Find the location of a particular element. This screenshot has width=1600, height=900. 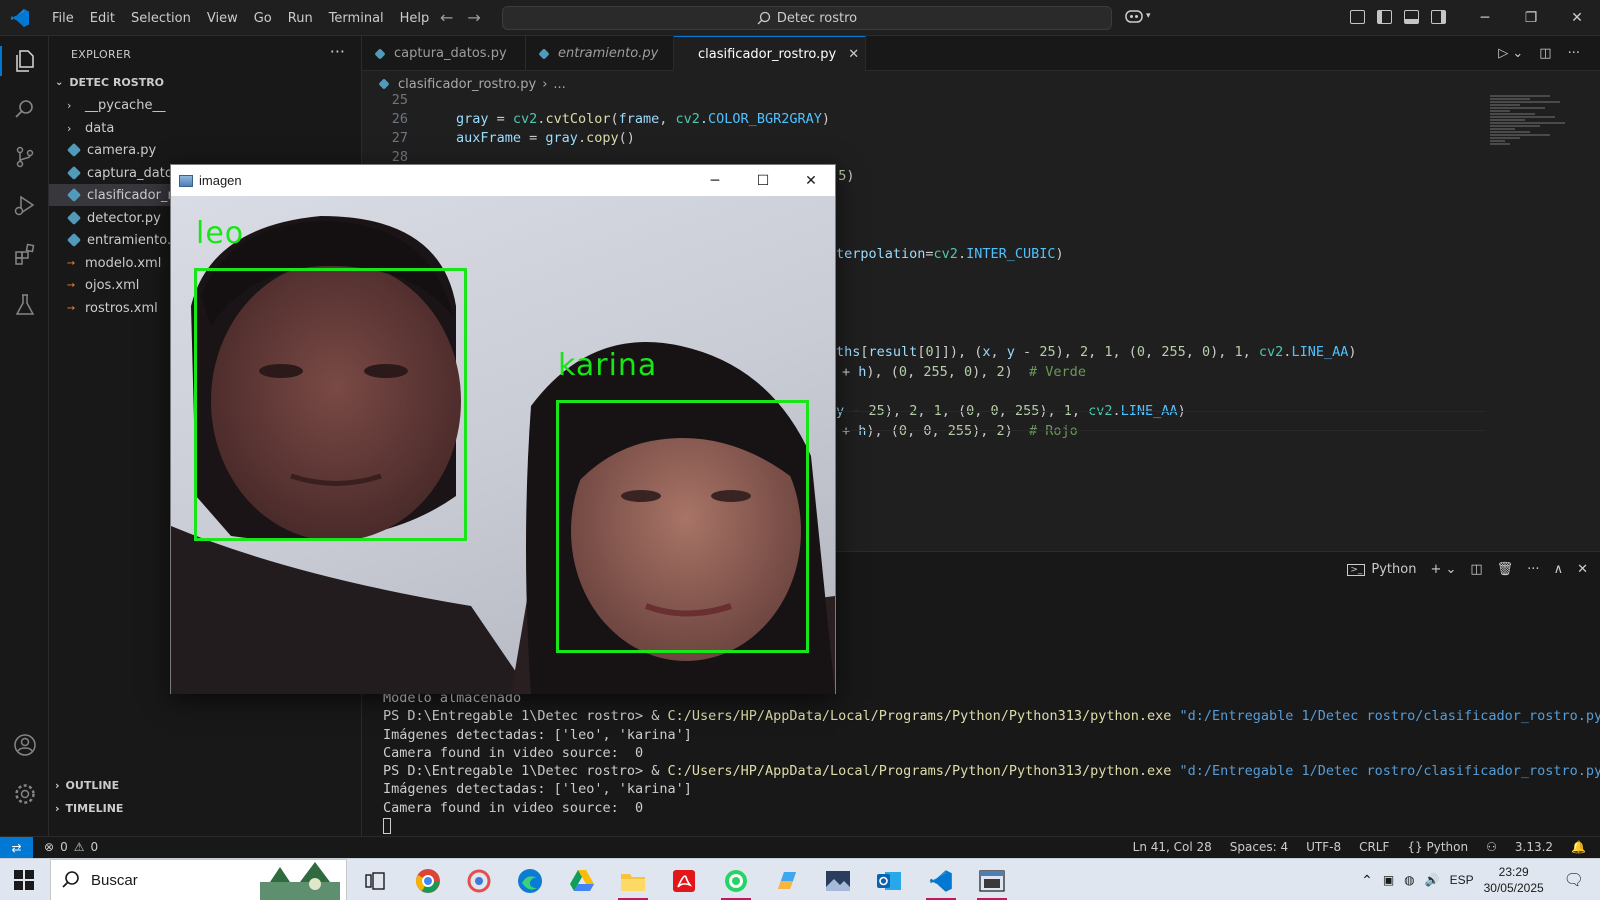

copilot-app-icon is located at coordinates (787, 881).